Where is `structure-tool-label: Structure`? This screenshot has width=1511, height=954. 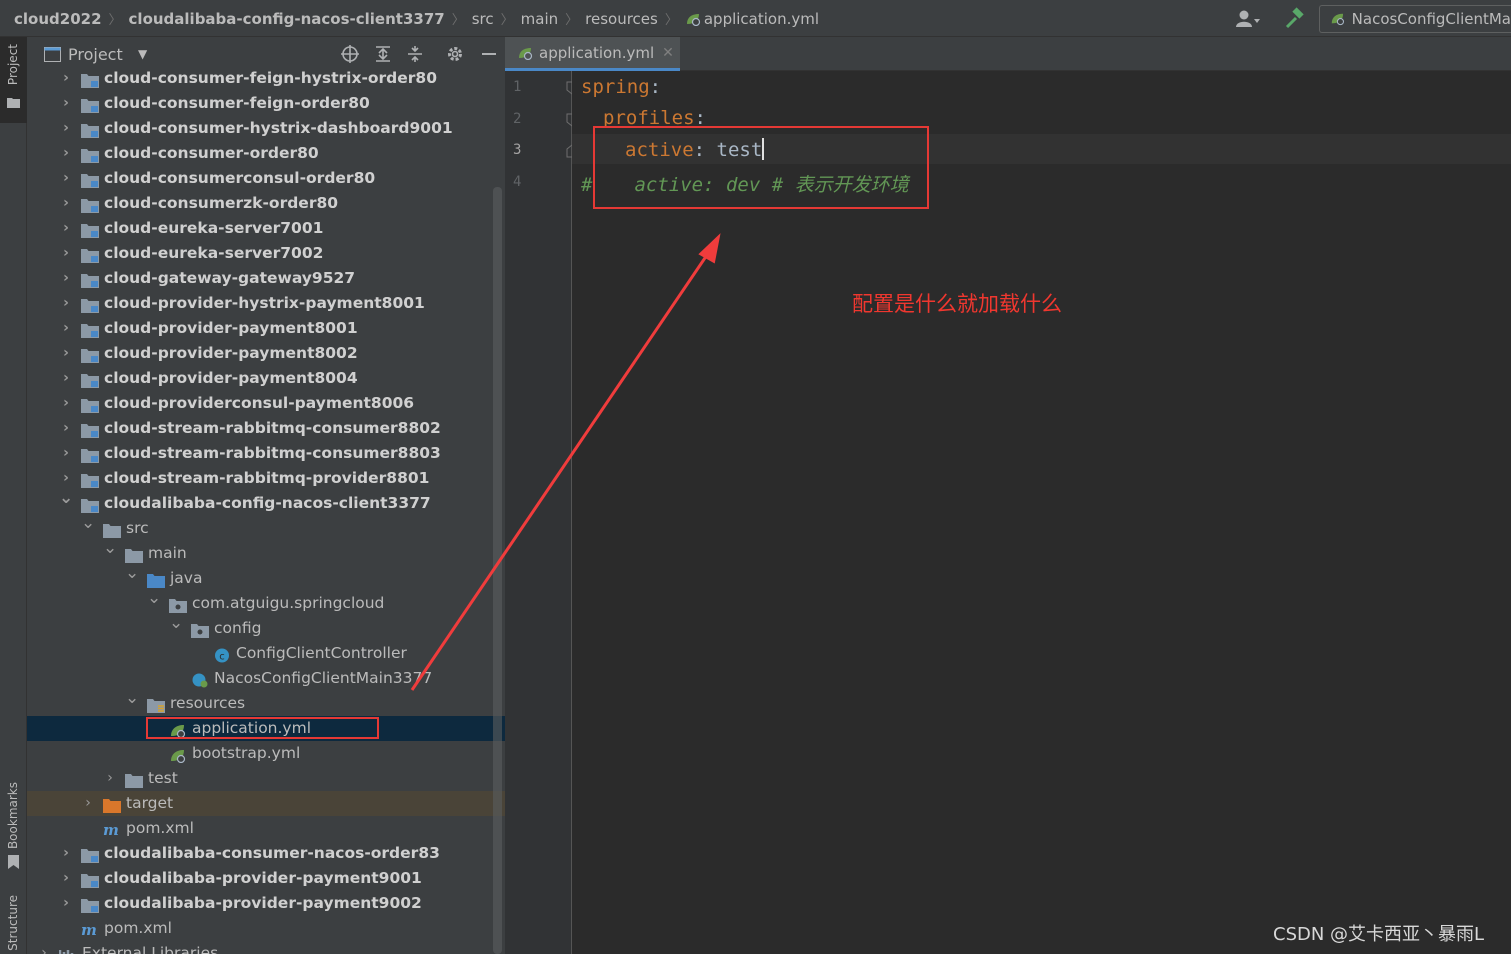
structure-tool-label: Structure is located at coordinates (13, 923).